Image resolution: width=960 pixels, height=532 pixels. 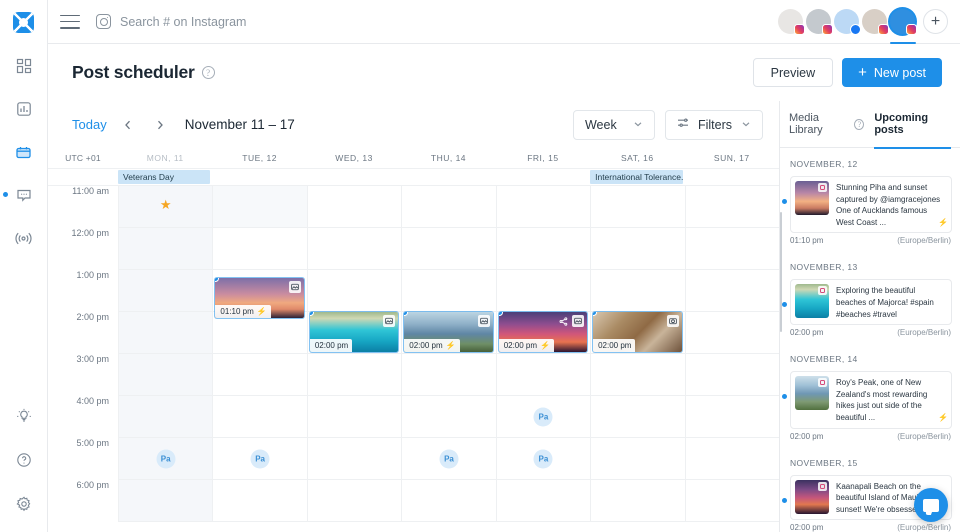 What do you see at coordinates (24, 504) in the screenshot?
I see `sidebar-item-settings` at bounding box center [24, 504].